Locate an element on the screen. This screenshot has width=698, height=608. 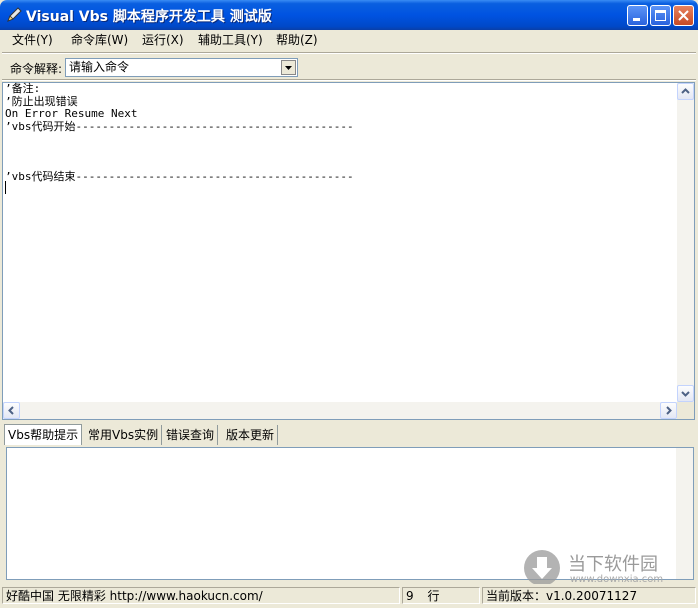
maximize-button is located at coordinates (660, 15).